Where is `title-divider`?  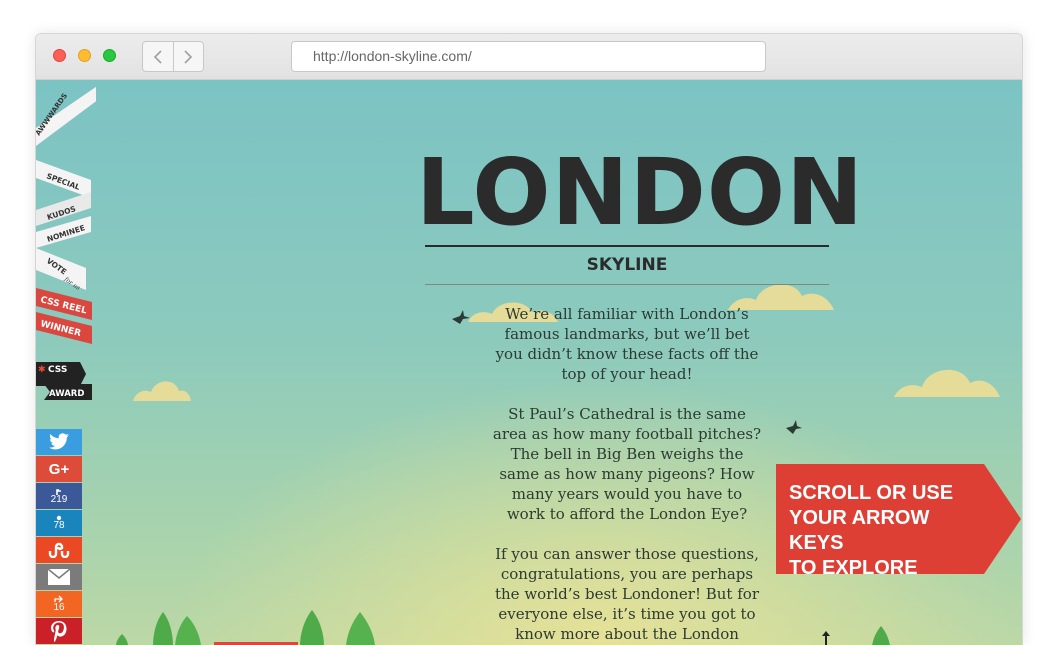 title-divider is located at coordinates (627, 246).